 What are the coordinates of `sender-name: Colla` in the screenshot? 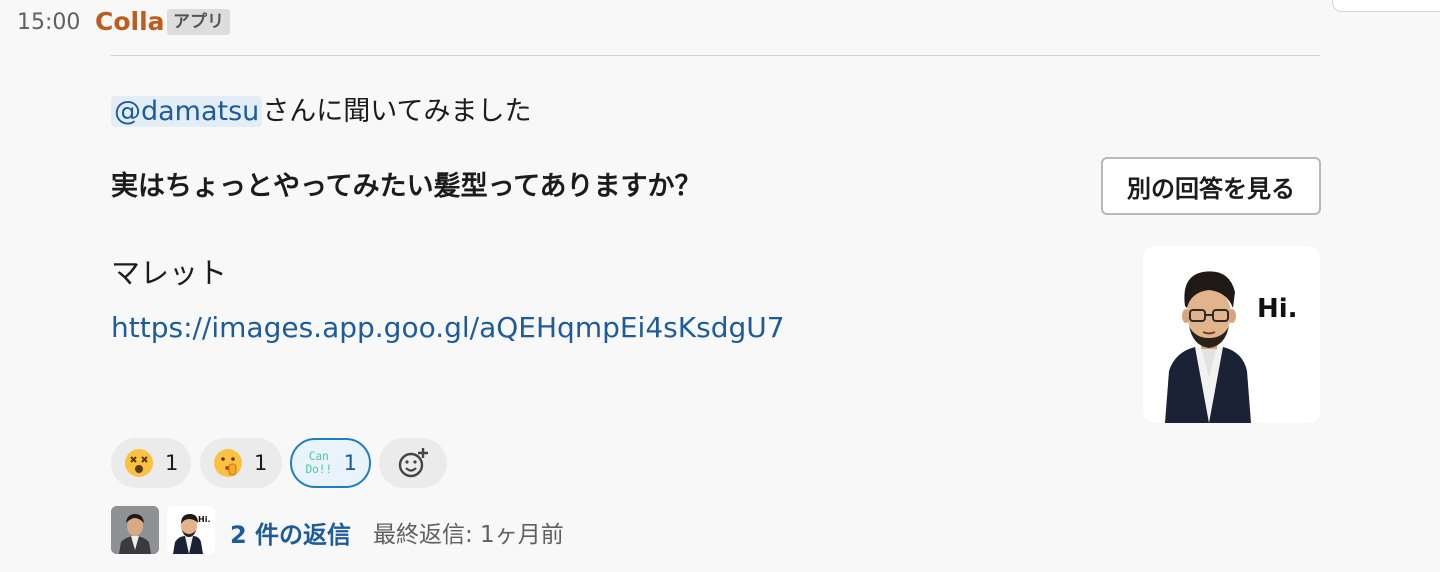 It's located at (130, 21).